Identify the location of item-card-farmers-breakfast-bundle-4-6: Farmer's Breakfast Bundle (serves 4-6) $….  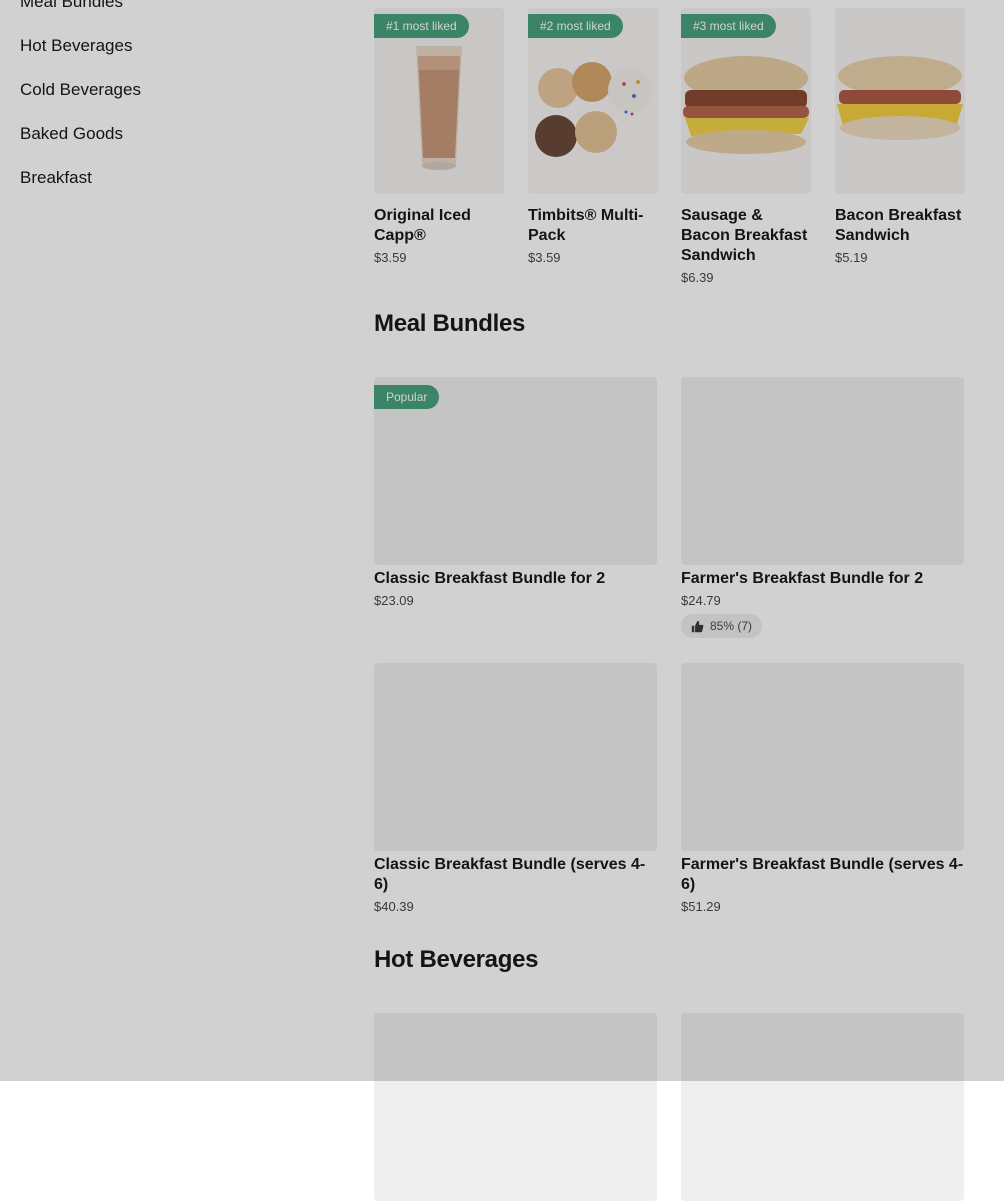
(822, 788).